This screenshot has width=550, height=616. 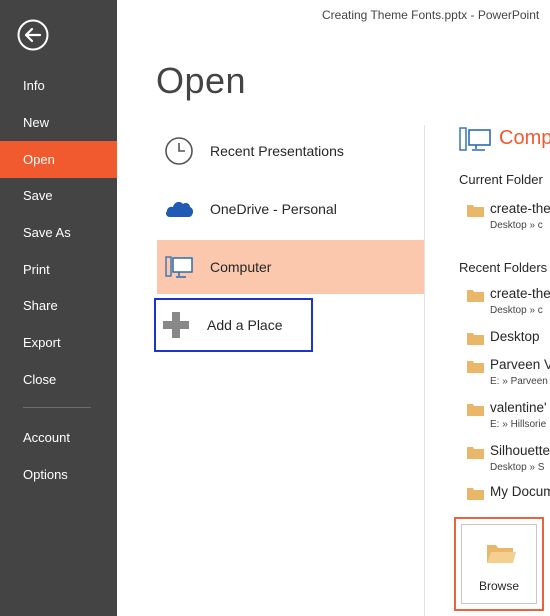 I want to click on folder-path: Desktop » S, so click(x=517, y=467).